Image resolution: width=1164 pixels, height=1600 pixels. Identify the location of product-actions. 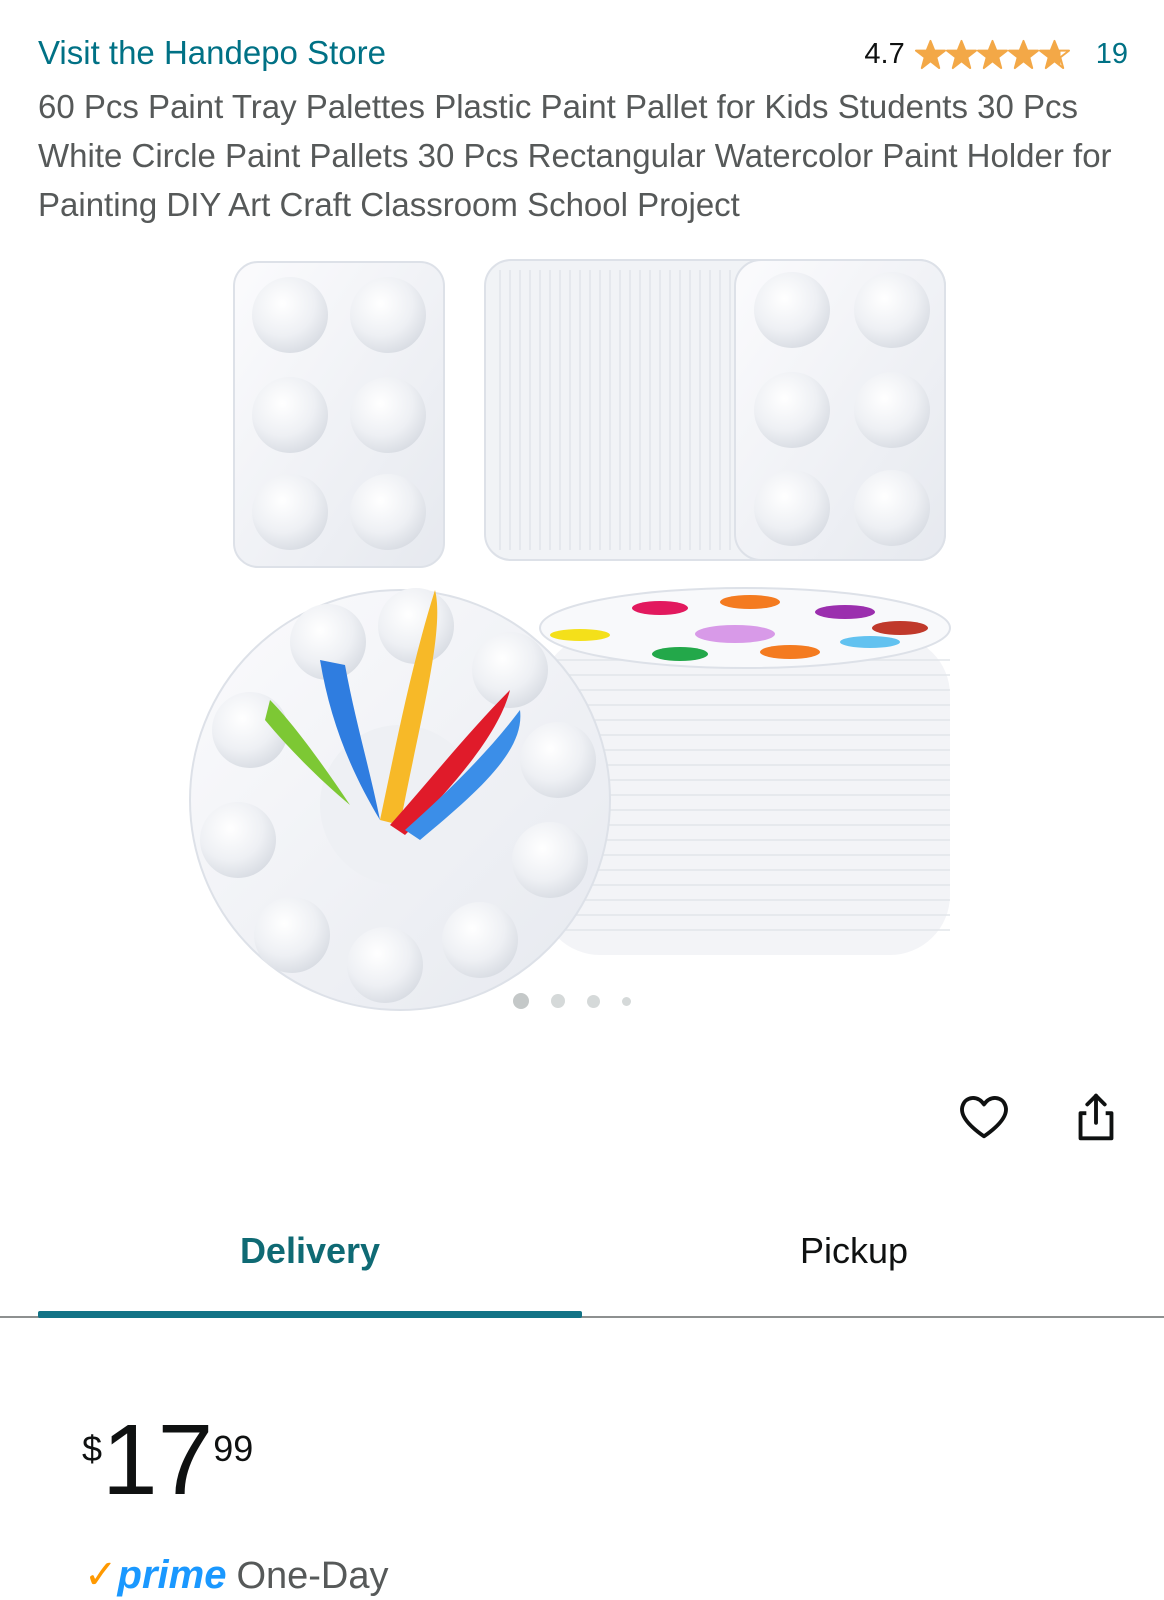
(1040, 1117).